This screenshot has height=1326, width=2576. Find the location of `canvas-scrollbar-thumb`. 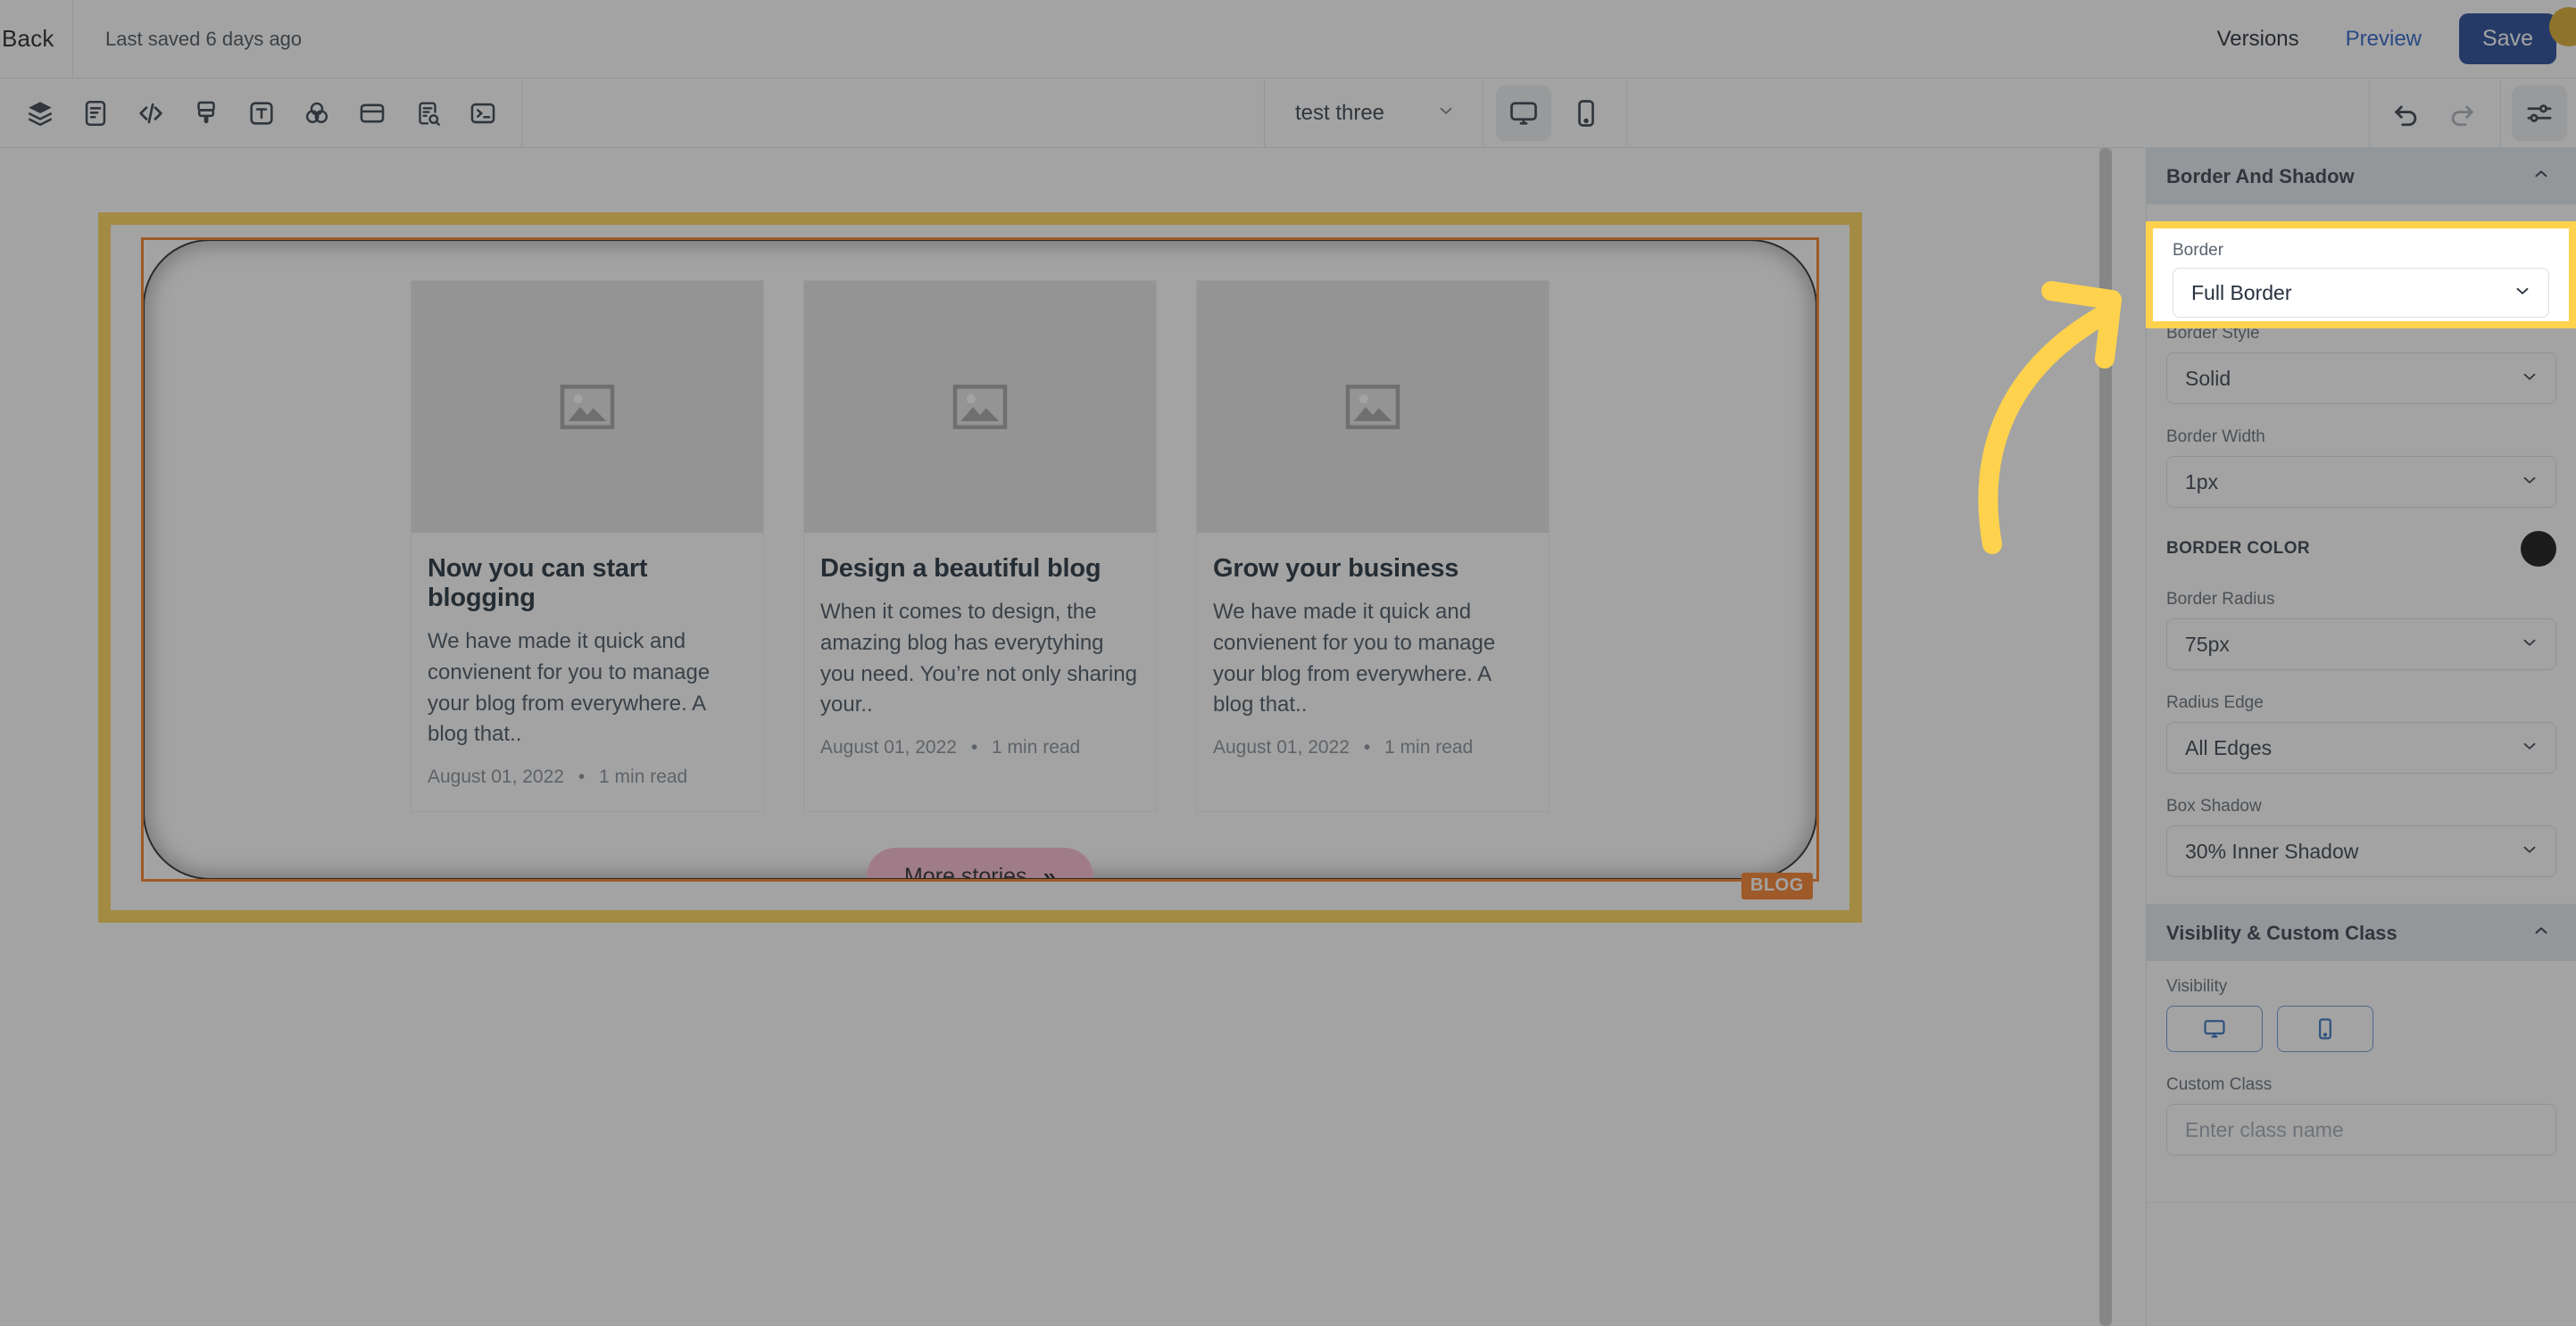

canvas-scrollbar-thumb is located at coordinates (2105, 737).